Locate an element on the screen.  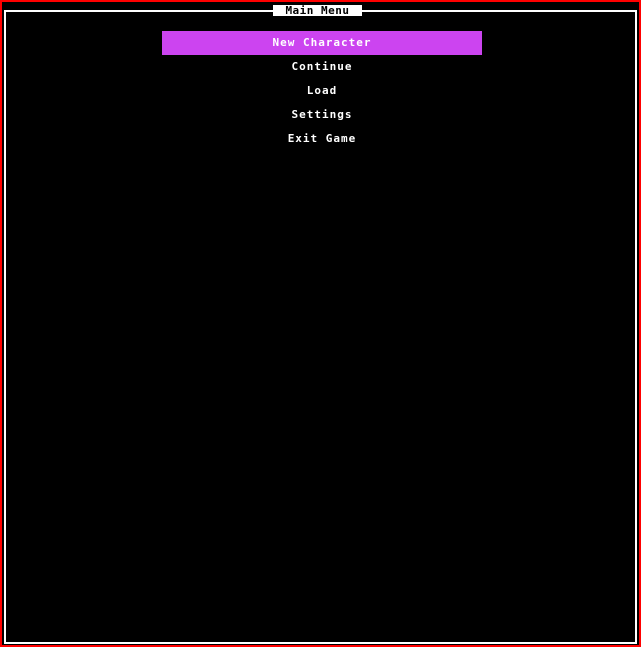
menu-item-new-character: New Character is located at coordinates (322, 43).